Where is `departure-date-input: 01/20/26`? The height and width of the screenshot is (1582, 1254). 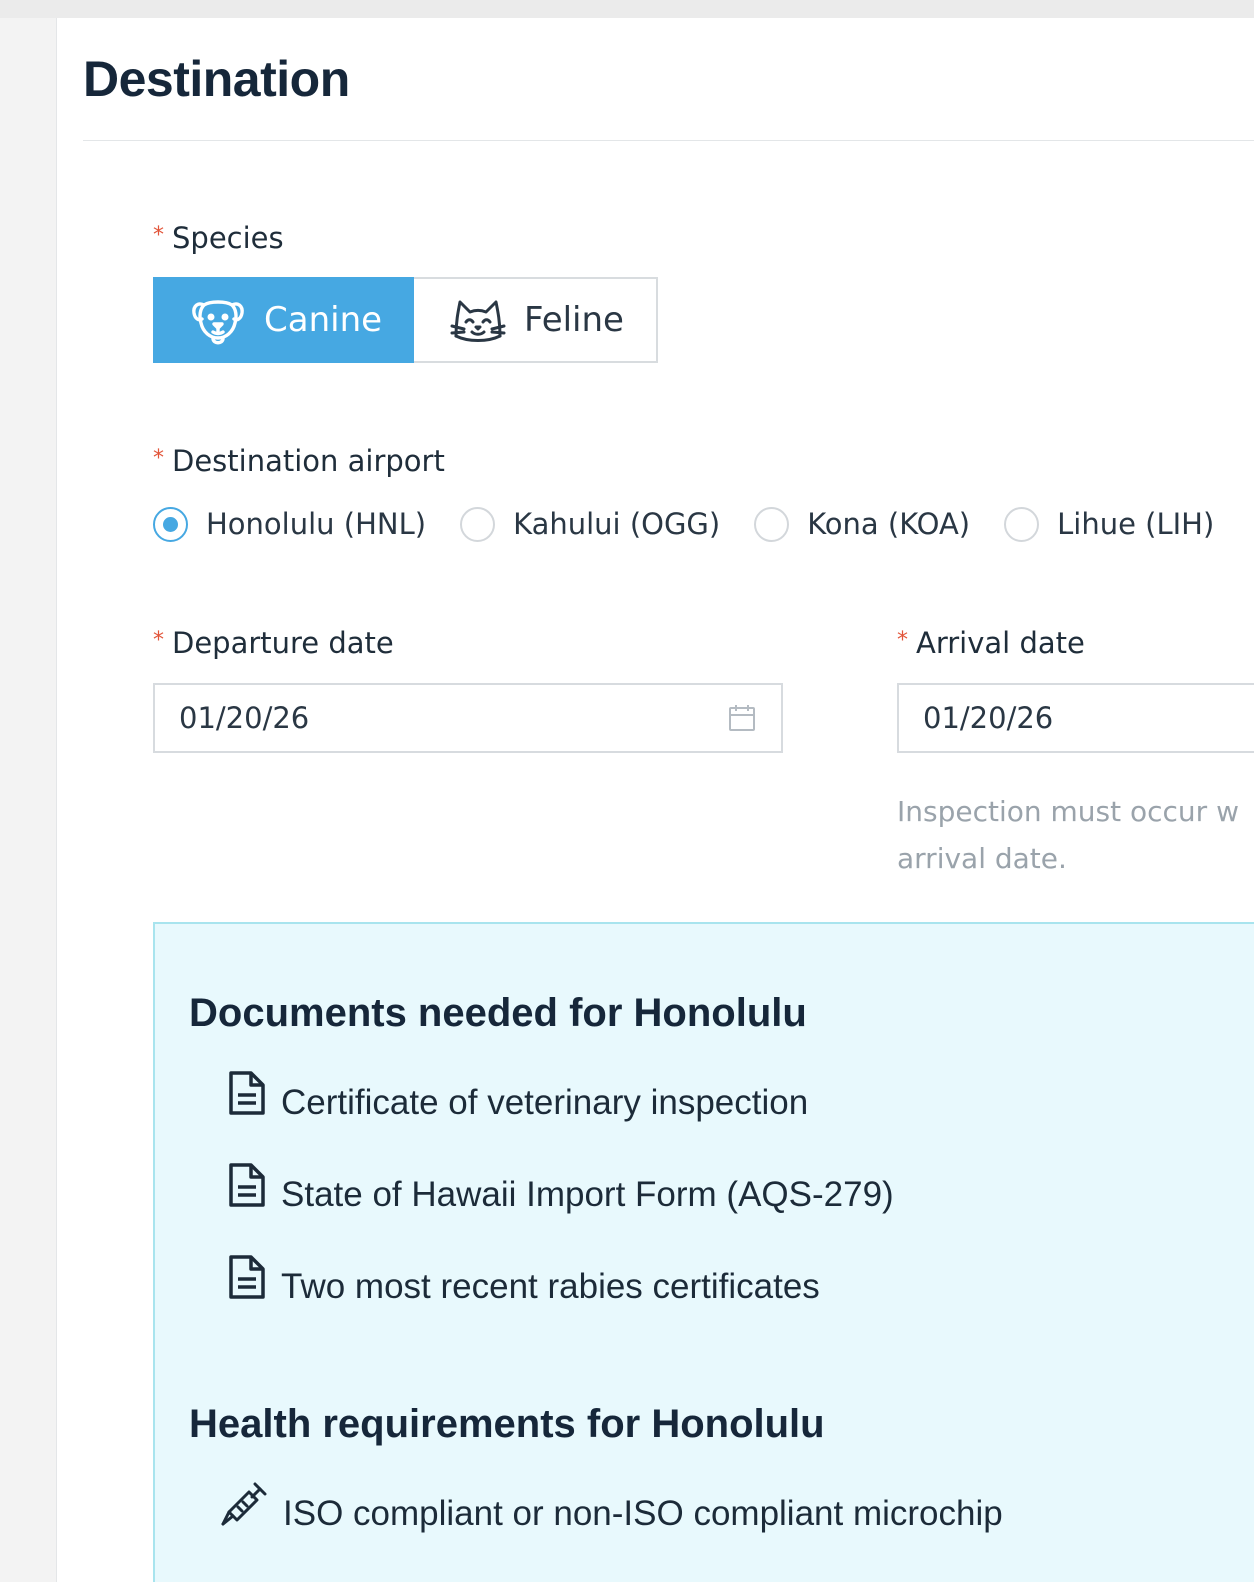
departure-date-input: 01/20/26 is located at coordinates (468, 718).